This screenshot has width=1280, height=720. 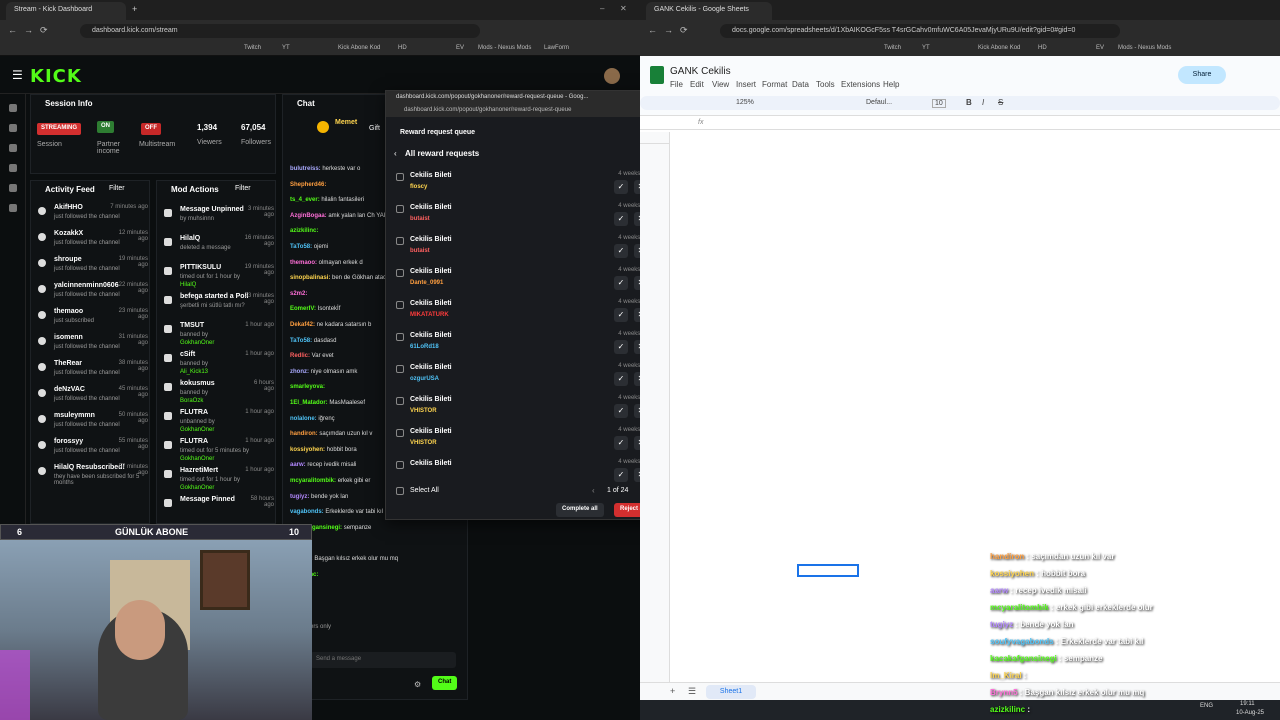 I want to click on menu-edit: Edit, so click(x=697, y=84).